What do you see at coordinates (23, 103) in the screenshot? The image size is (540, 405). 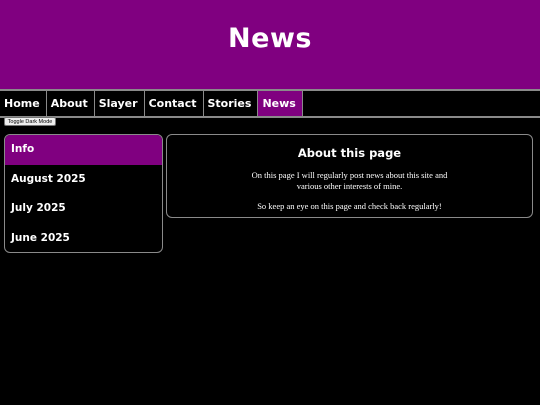 I see `nav-item-home: Home` at bounding box center [23, 103].